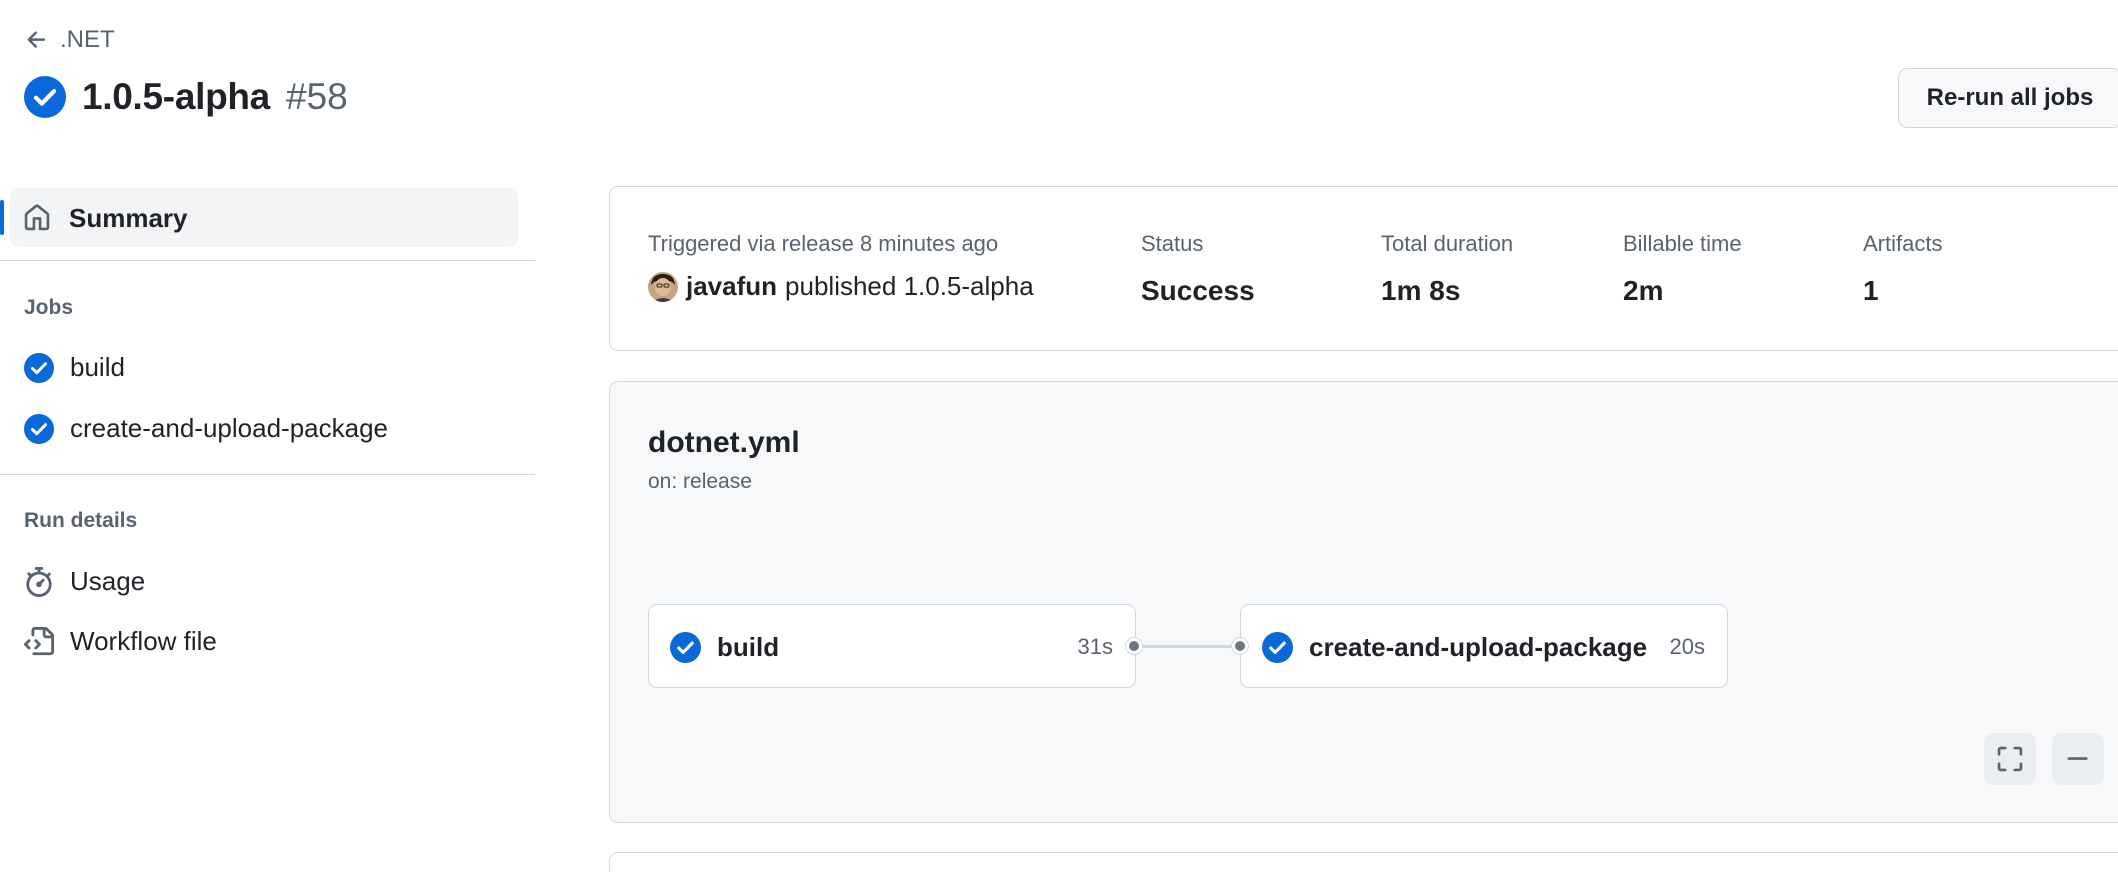 The height and width of the screenshot is (872, 2118). I want to click on sidebar-item-label: Usage, so click(108, 581).